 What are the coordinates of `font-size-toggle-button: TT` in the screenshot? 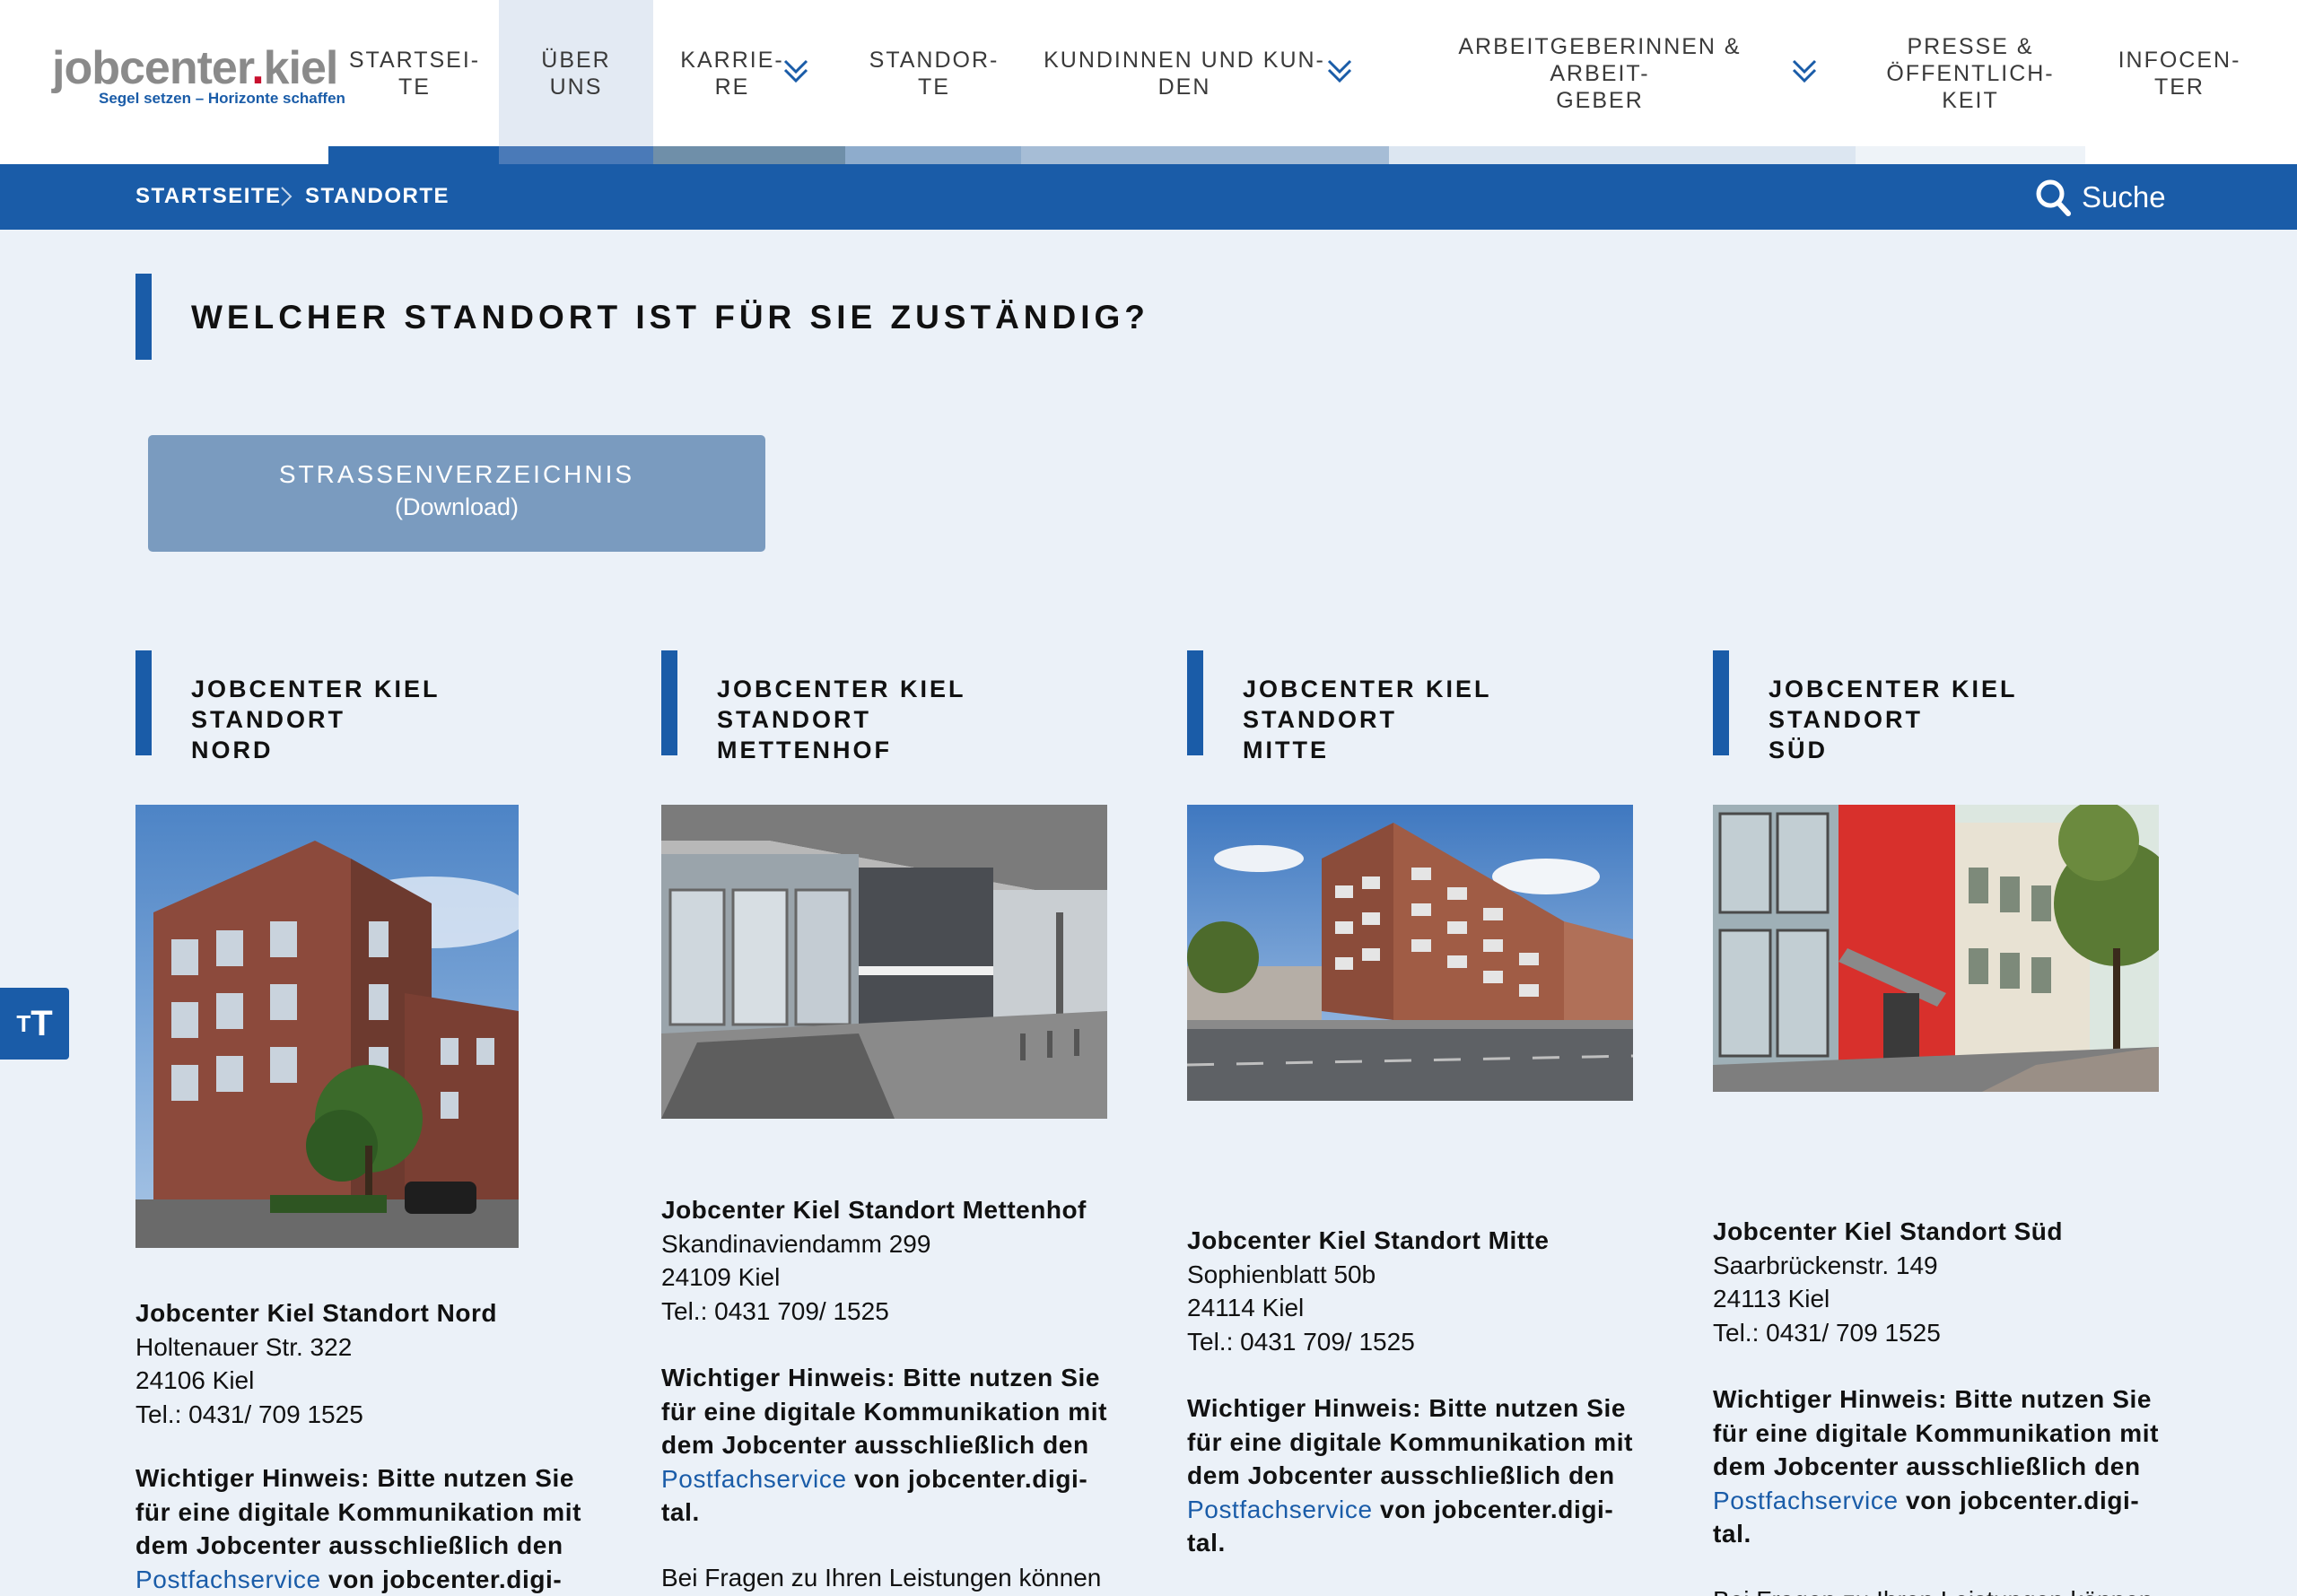 It's located at (34, 1024).